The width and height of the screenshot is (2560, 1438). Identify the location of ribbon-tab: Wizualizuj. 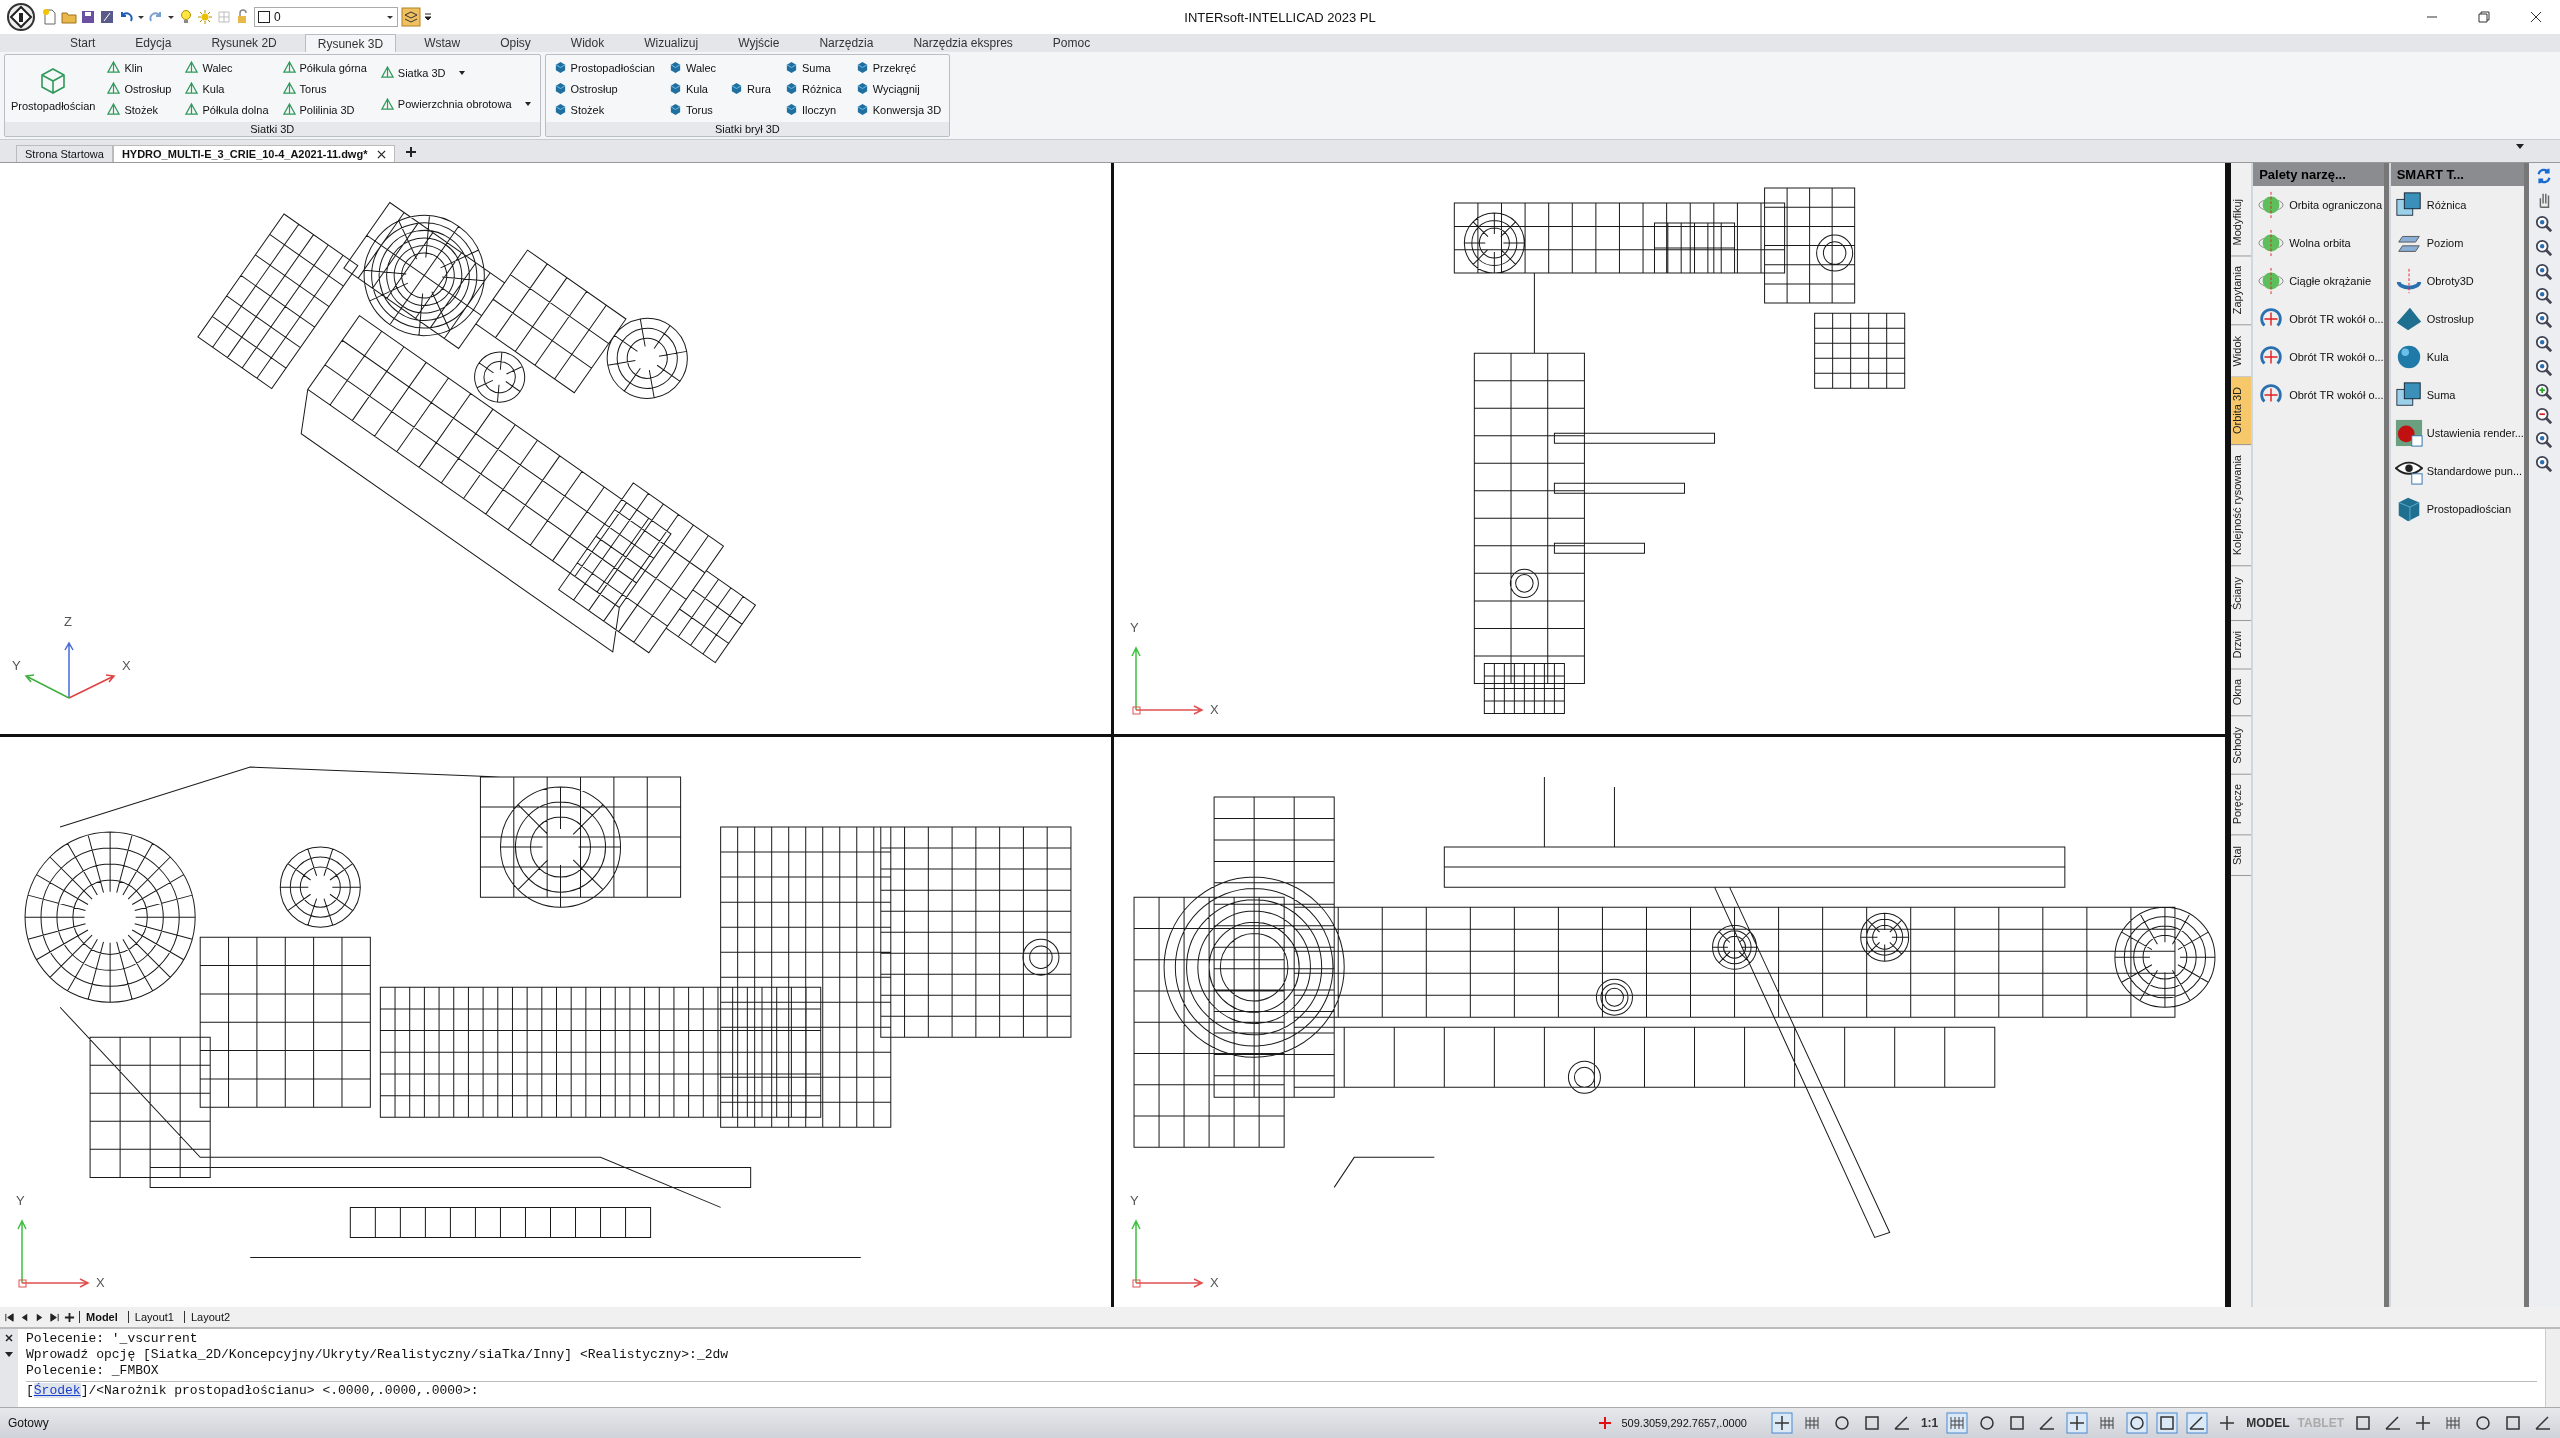
(671, 43).